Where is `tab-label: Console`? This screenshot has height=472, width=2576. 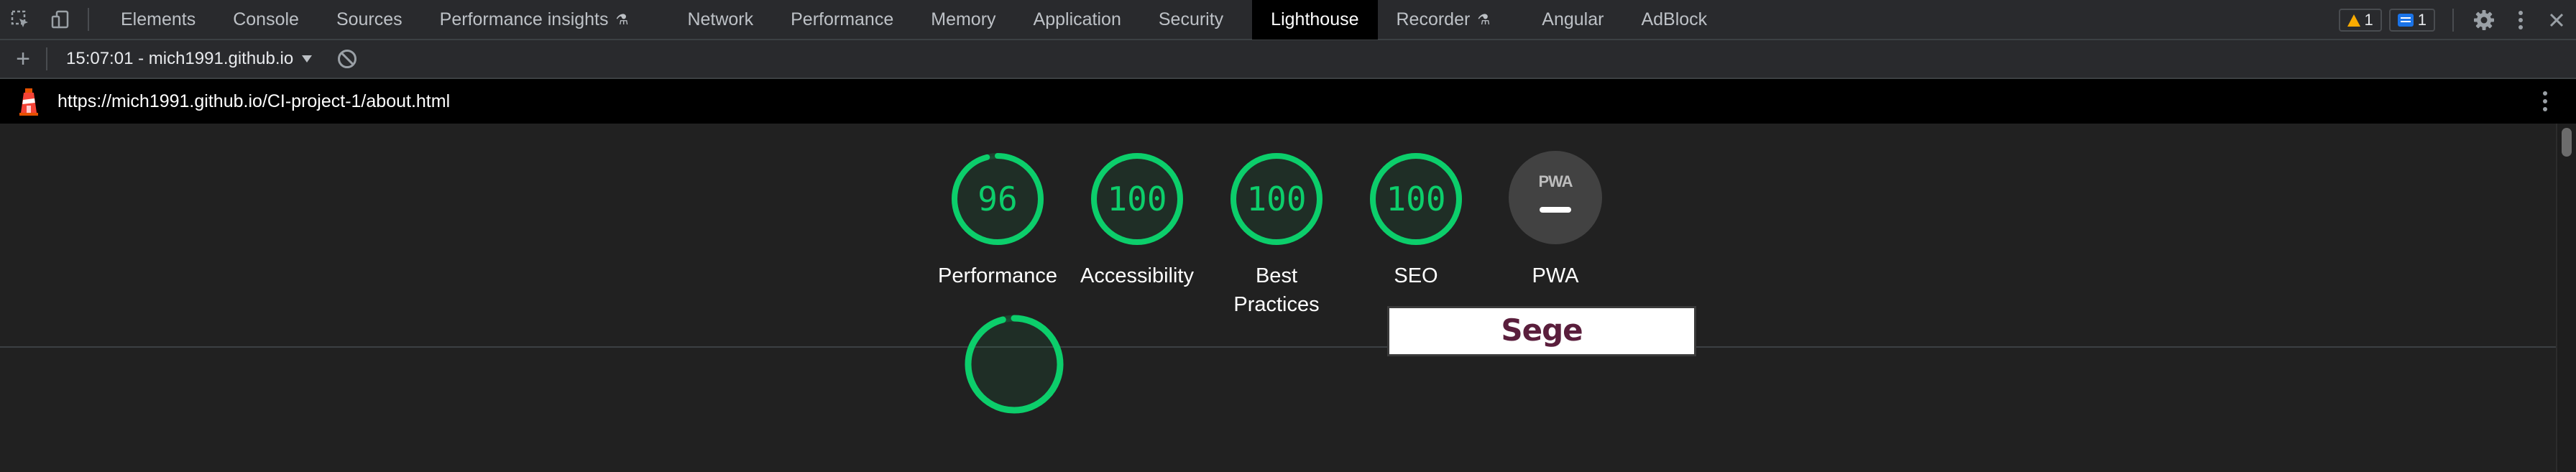
tab-label: Console is located at coordinates (266, 19).